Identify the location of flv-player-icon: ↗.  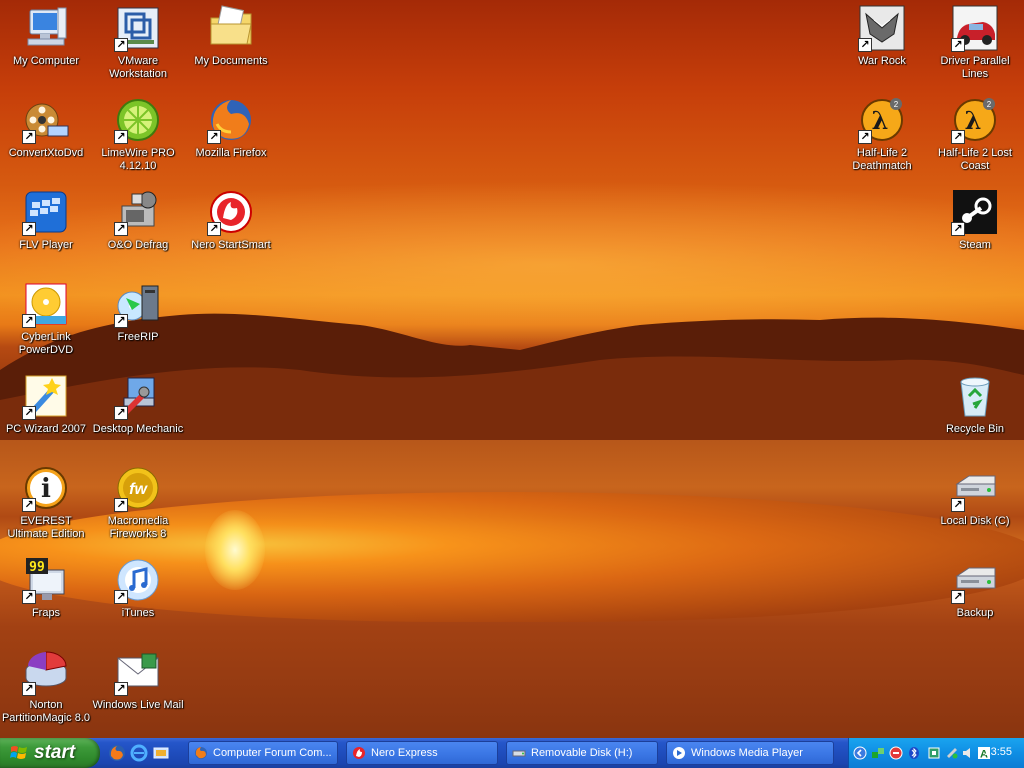
(46, 212).